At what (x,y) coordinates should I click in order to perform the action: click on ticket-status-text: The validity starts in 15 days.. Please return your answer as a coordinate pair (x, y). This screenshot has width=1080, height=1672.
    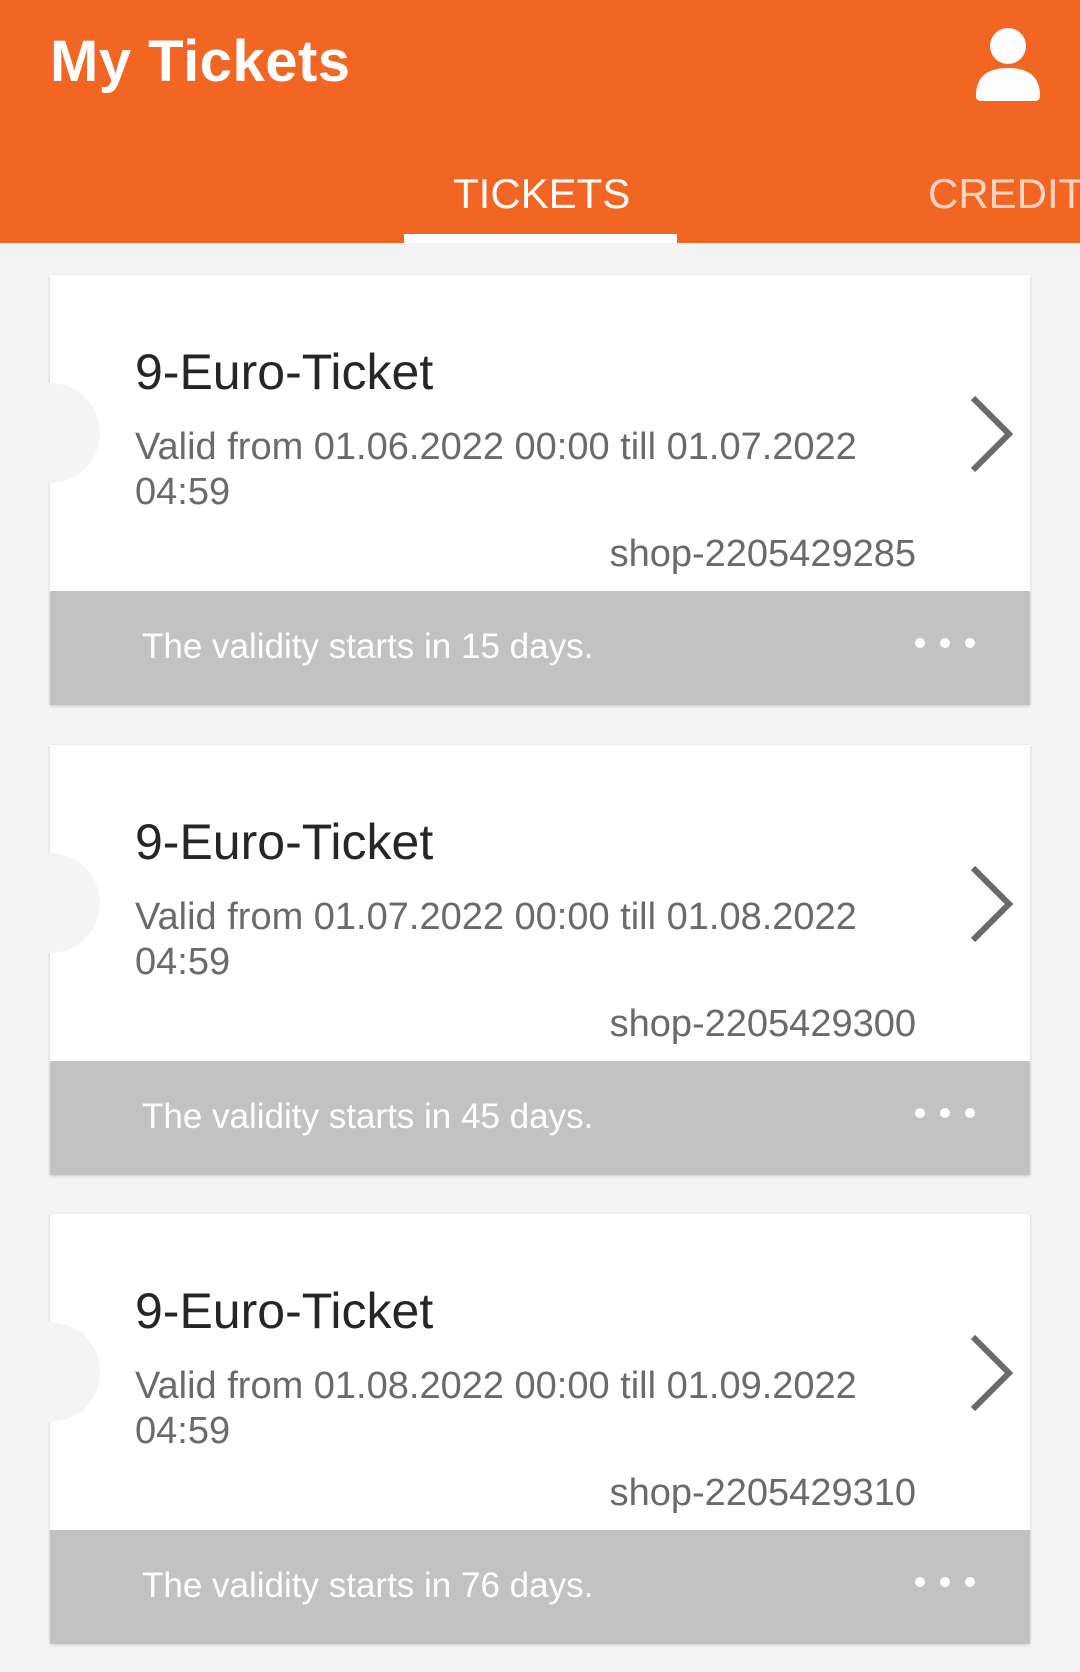
    Looking at the image, I should click on (368, 646).